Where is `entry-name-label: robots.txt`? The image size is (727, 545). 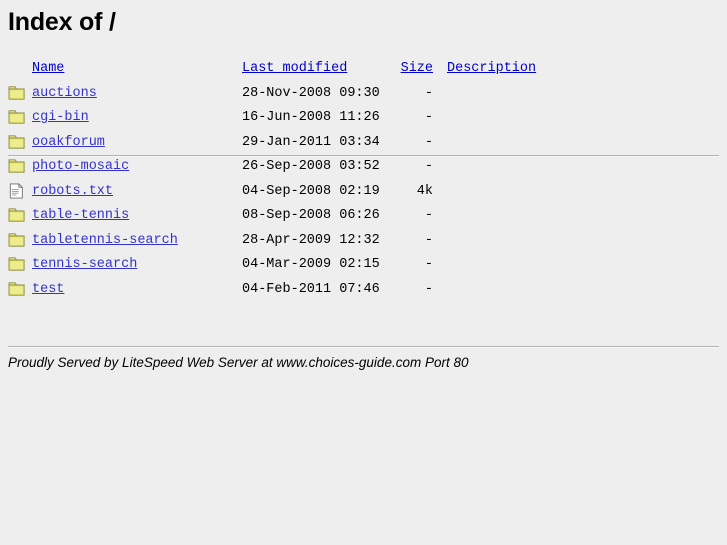
entry-name-label: robots.txt is located at coordinates (73, 191).